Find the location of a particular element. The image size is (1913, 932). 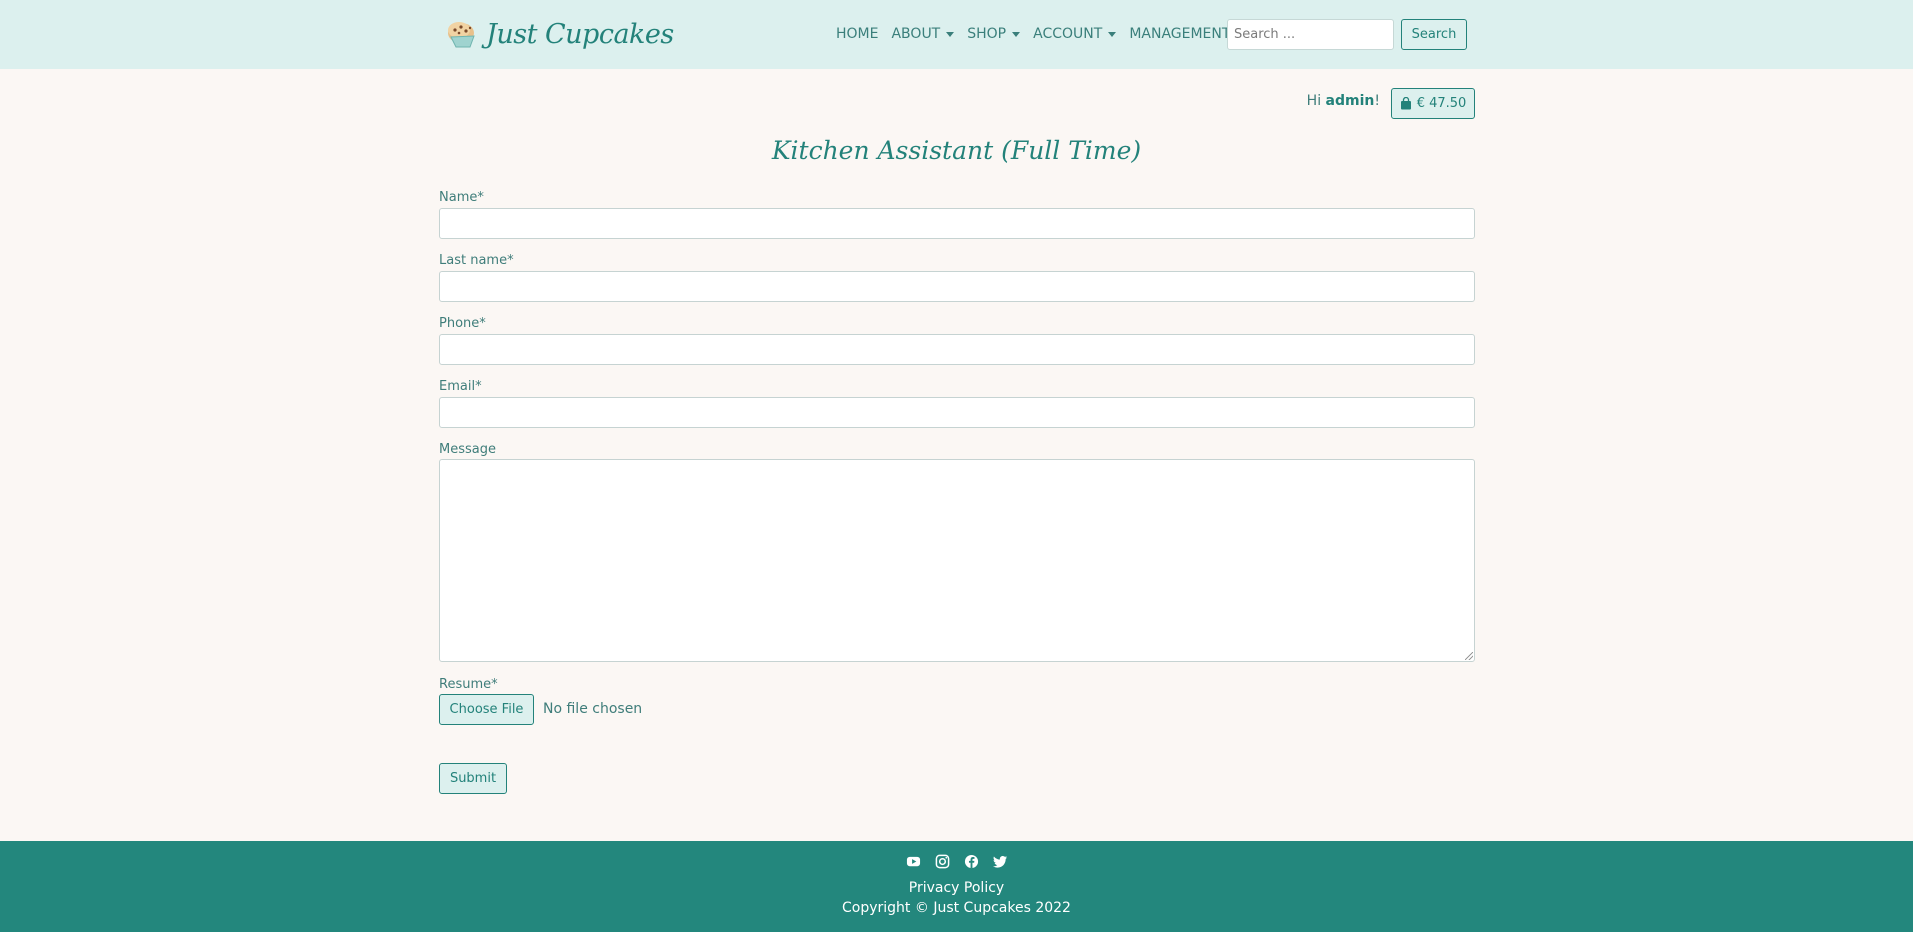

cart-button: € 47.50 is located at coordinates (1433, 103).